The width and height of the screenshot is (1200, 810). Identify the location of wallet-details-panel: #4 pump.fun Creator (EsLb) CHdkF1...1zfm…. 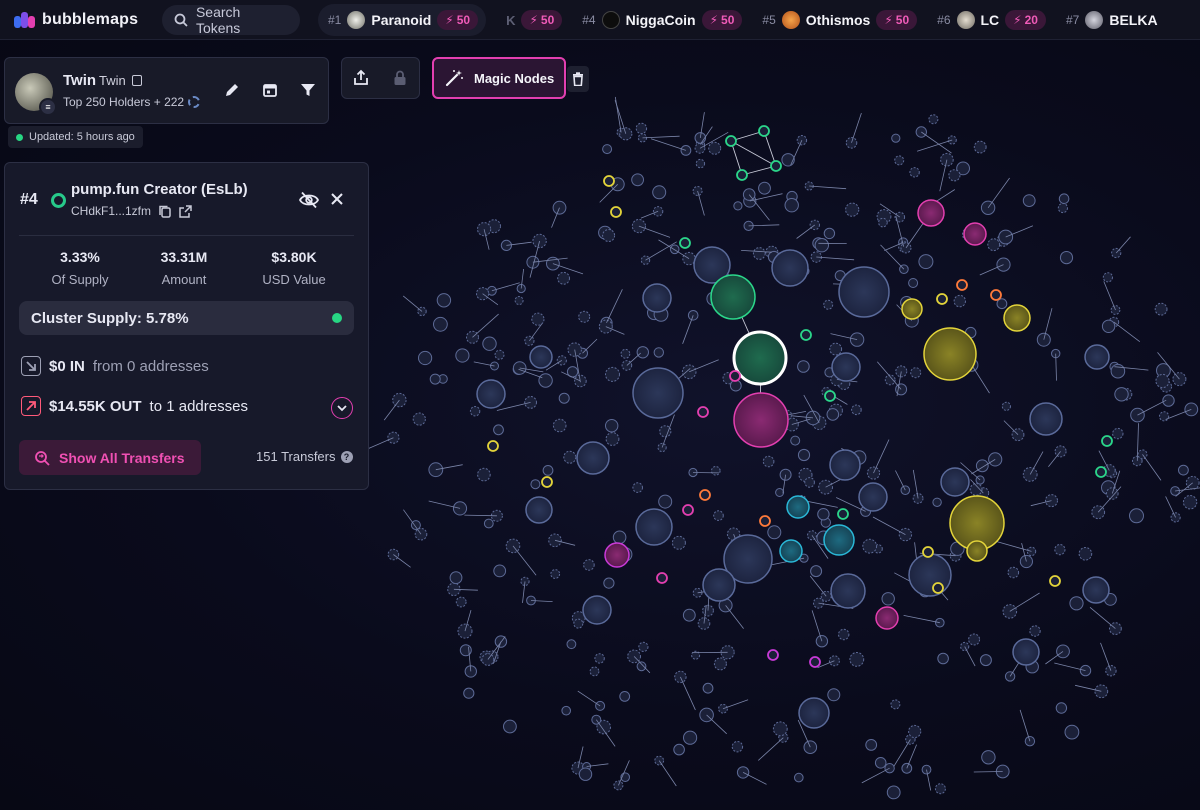
(186, 326).